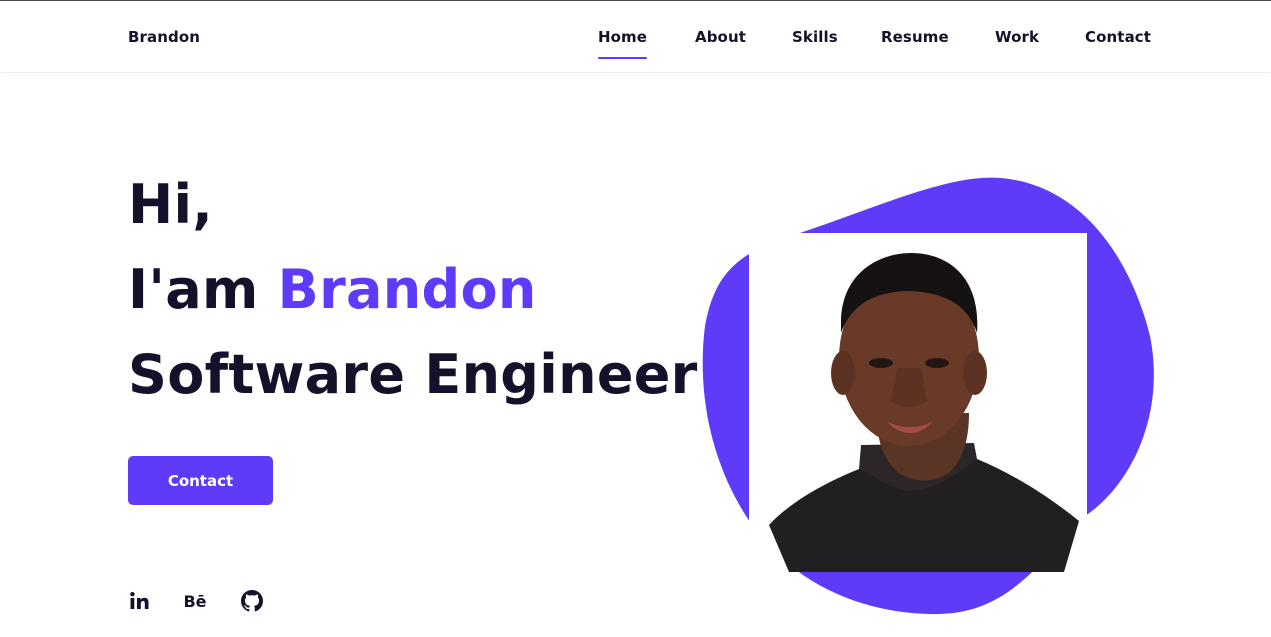  Describe the element at coordinates (915, 37) in the screenshot. I see `nav-resume: Resume` at that location.